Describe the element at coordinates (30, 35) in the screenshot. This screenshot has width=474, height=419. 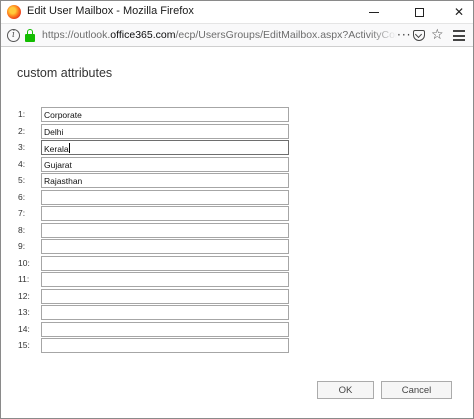
I see `lock-icon` at that location.